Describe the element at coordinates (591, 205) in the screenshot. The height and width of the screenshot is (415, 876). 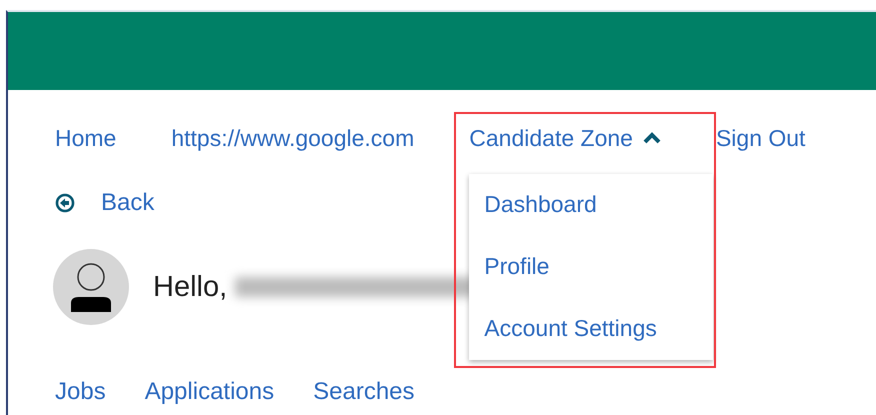
I see `menu-item: Dashboard` at that location.